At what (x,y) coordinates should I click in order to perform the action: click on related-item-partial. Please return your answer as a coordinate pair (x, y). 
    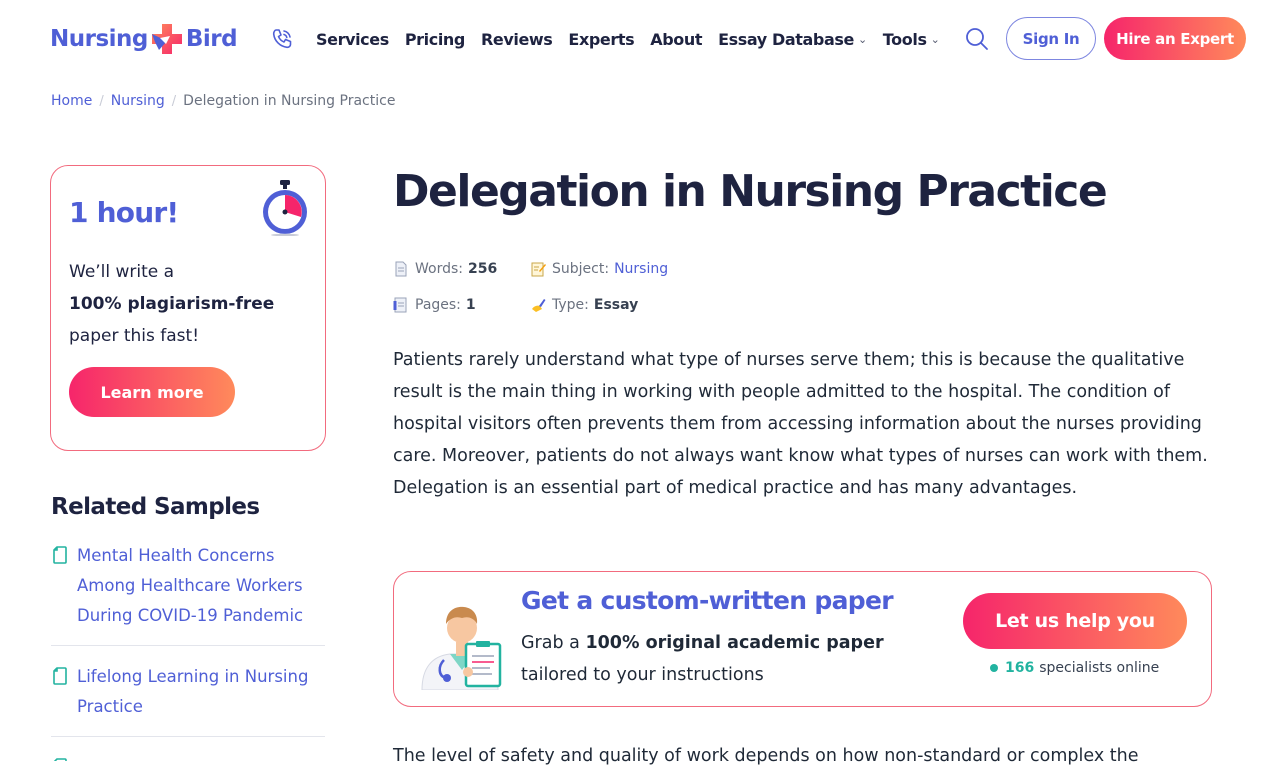
    Looking at the image, I should click on (188, 757).